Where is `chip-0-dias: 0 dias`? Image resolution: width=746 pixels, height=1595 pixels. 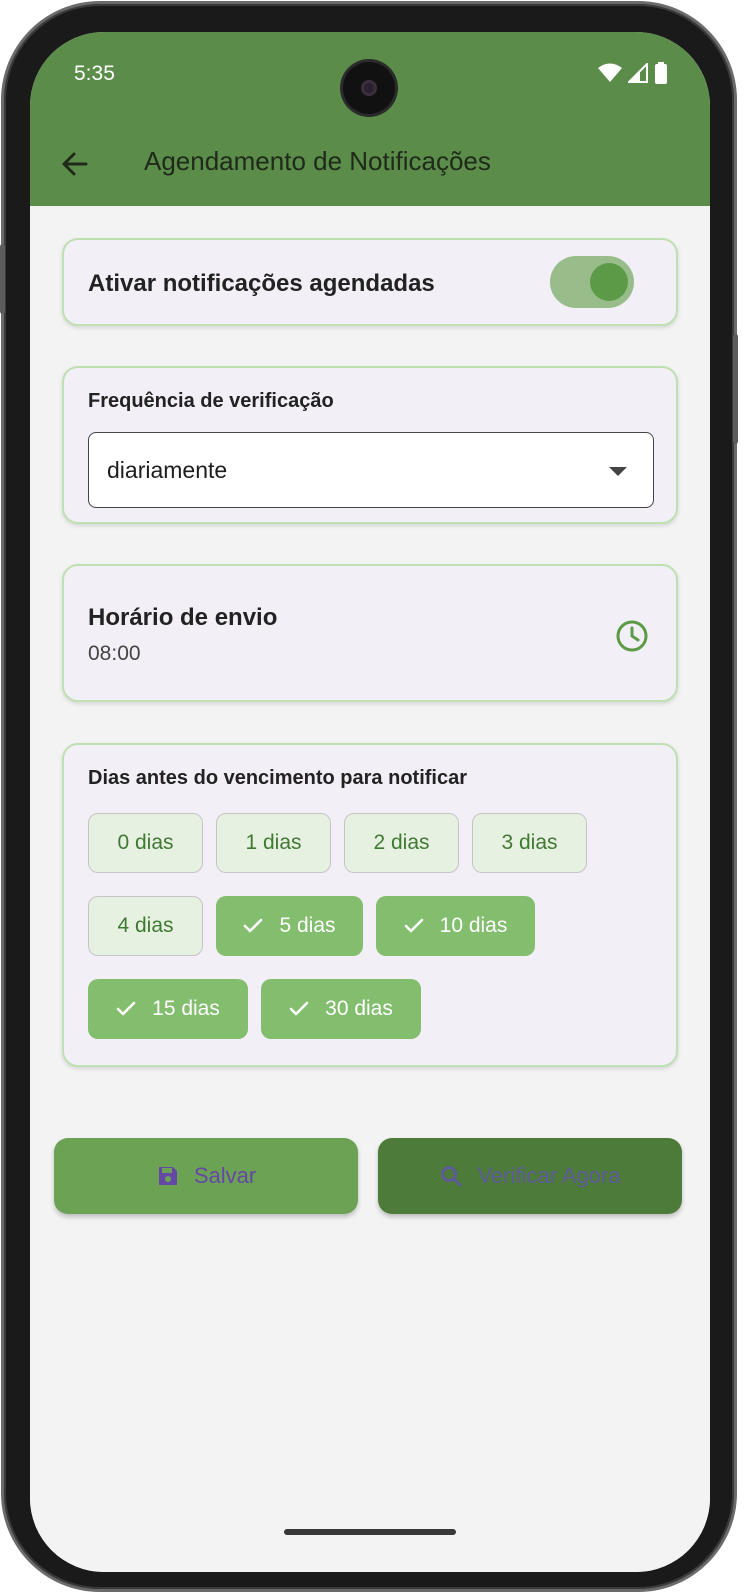
chip-0-dias: 0 dias is located at coordinates (145, 843).